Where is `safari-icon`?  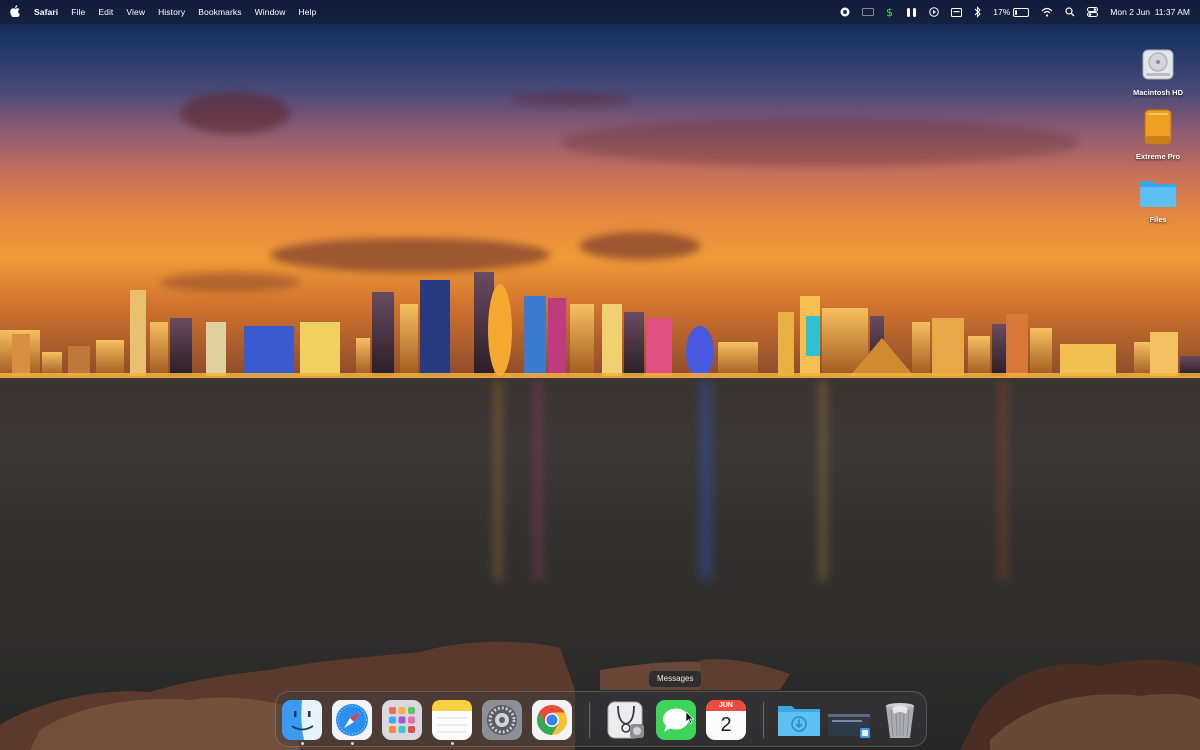
safari-icon is located at coordinates (352, 720).